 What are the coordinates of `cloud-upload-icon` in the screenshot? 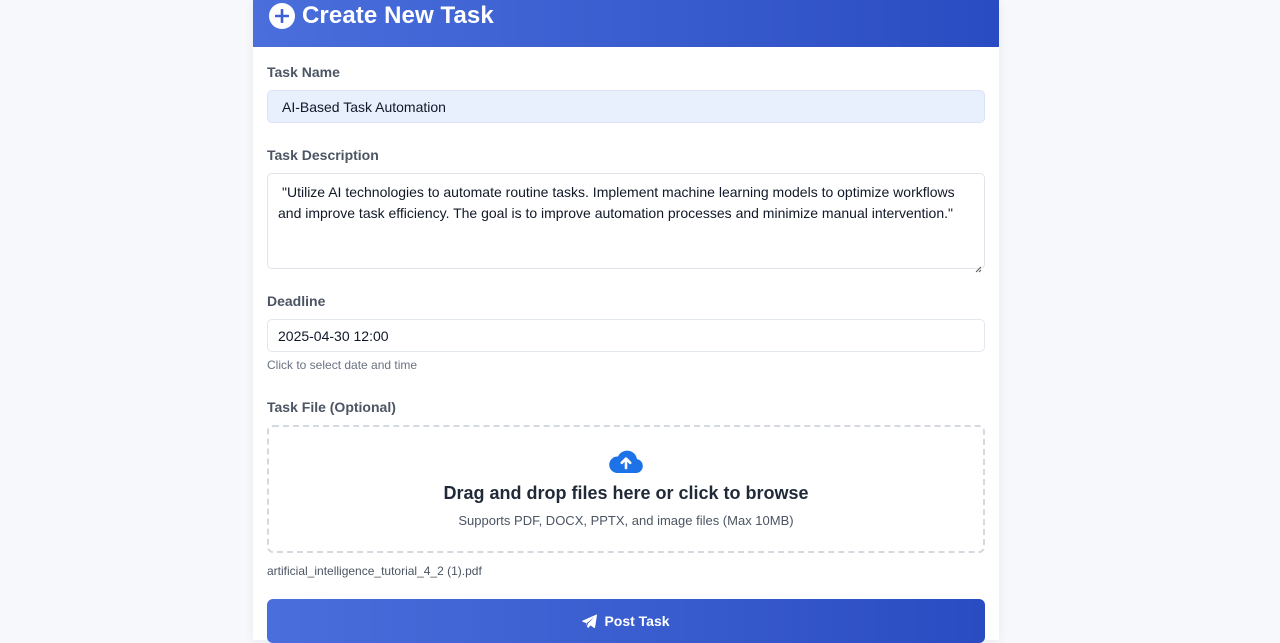 It's located at (626, 461).